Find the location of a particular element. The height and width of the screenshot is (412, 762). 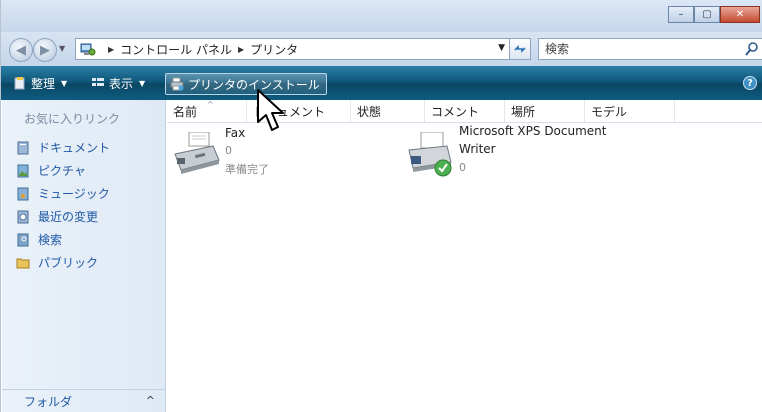

sidebar-item-public: パブリック is located at coordinates (63, 262).